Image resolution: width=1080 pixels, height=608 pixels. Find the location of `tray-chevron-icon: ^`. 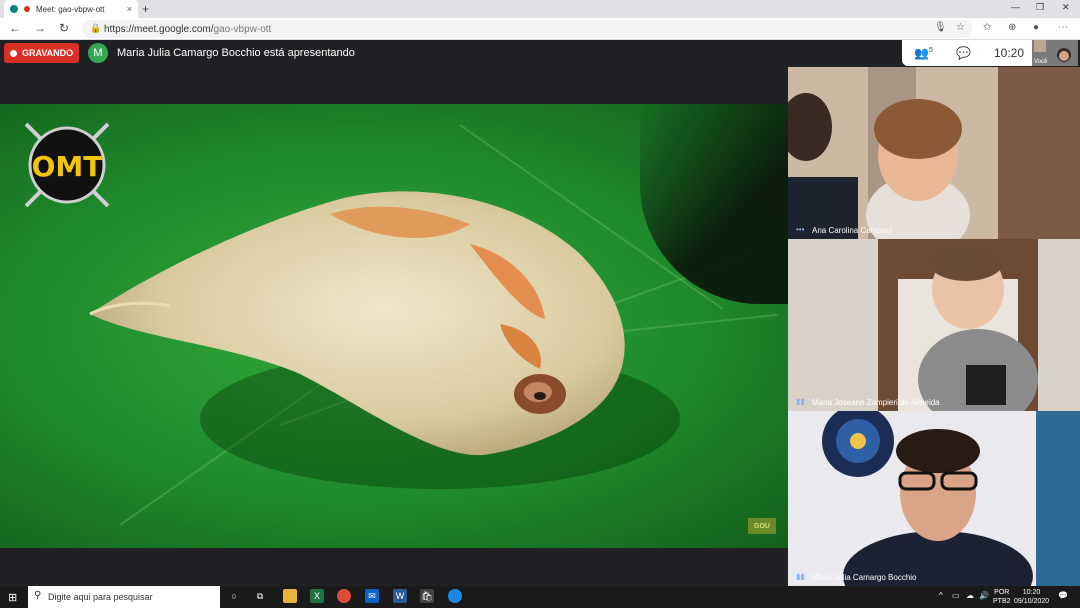

tray-chevron-icon: ^ is located at coordinates (941, 595).